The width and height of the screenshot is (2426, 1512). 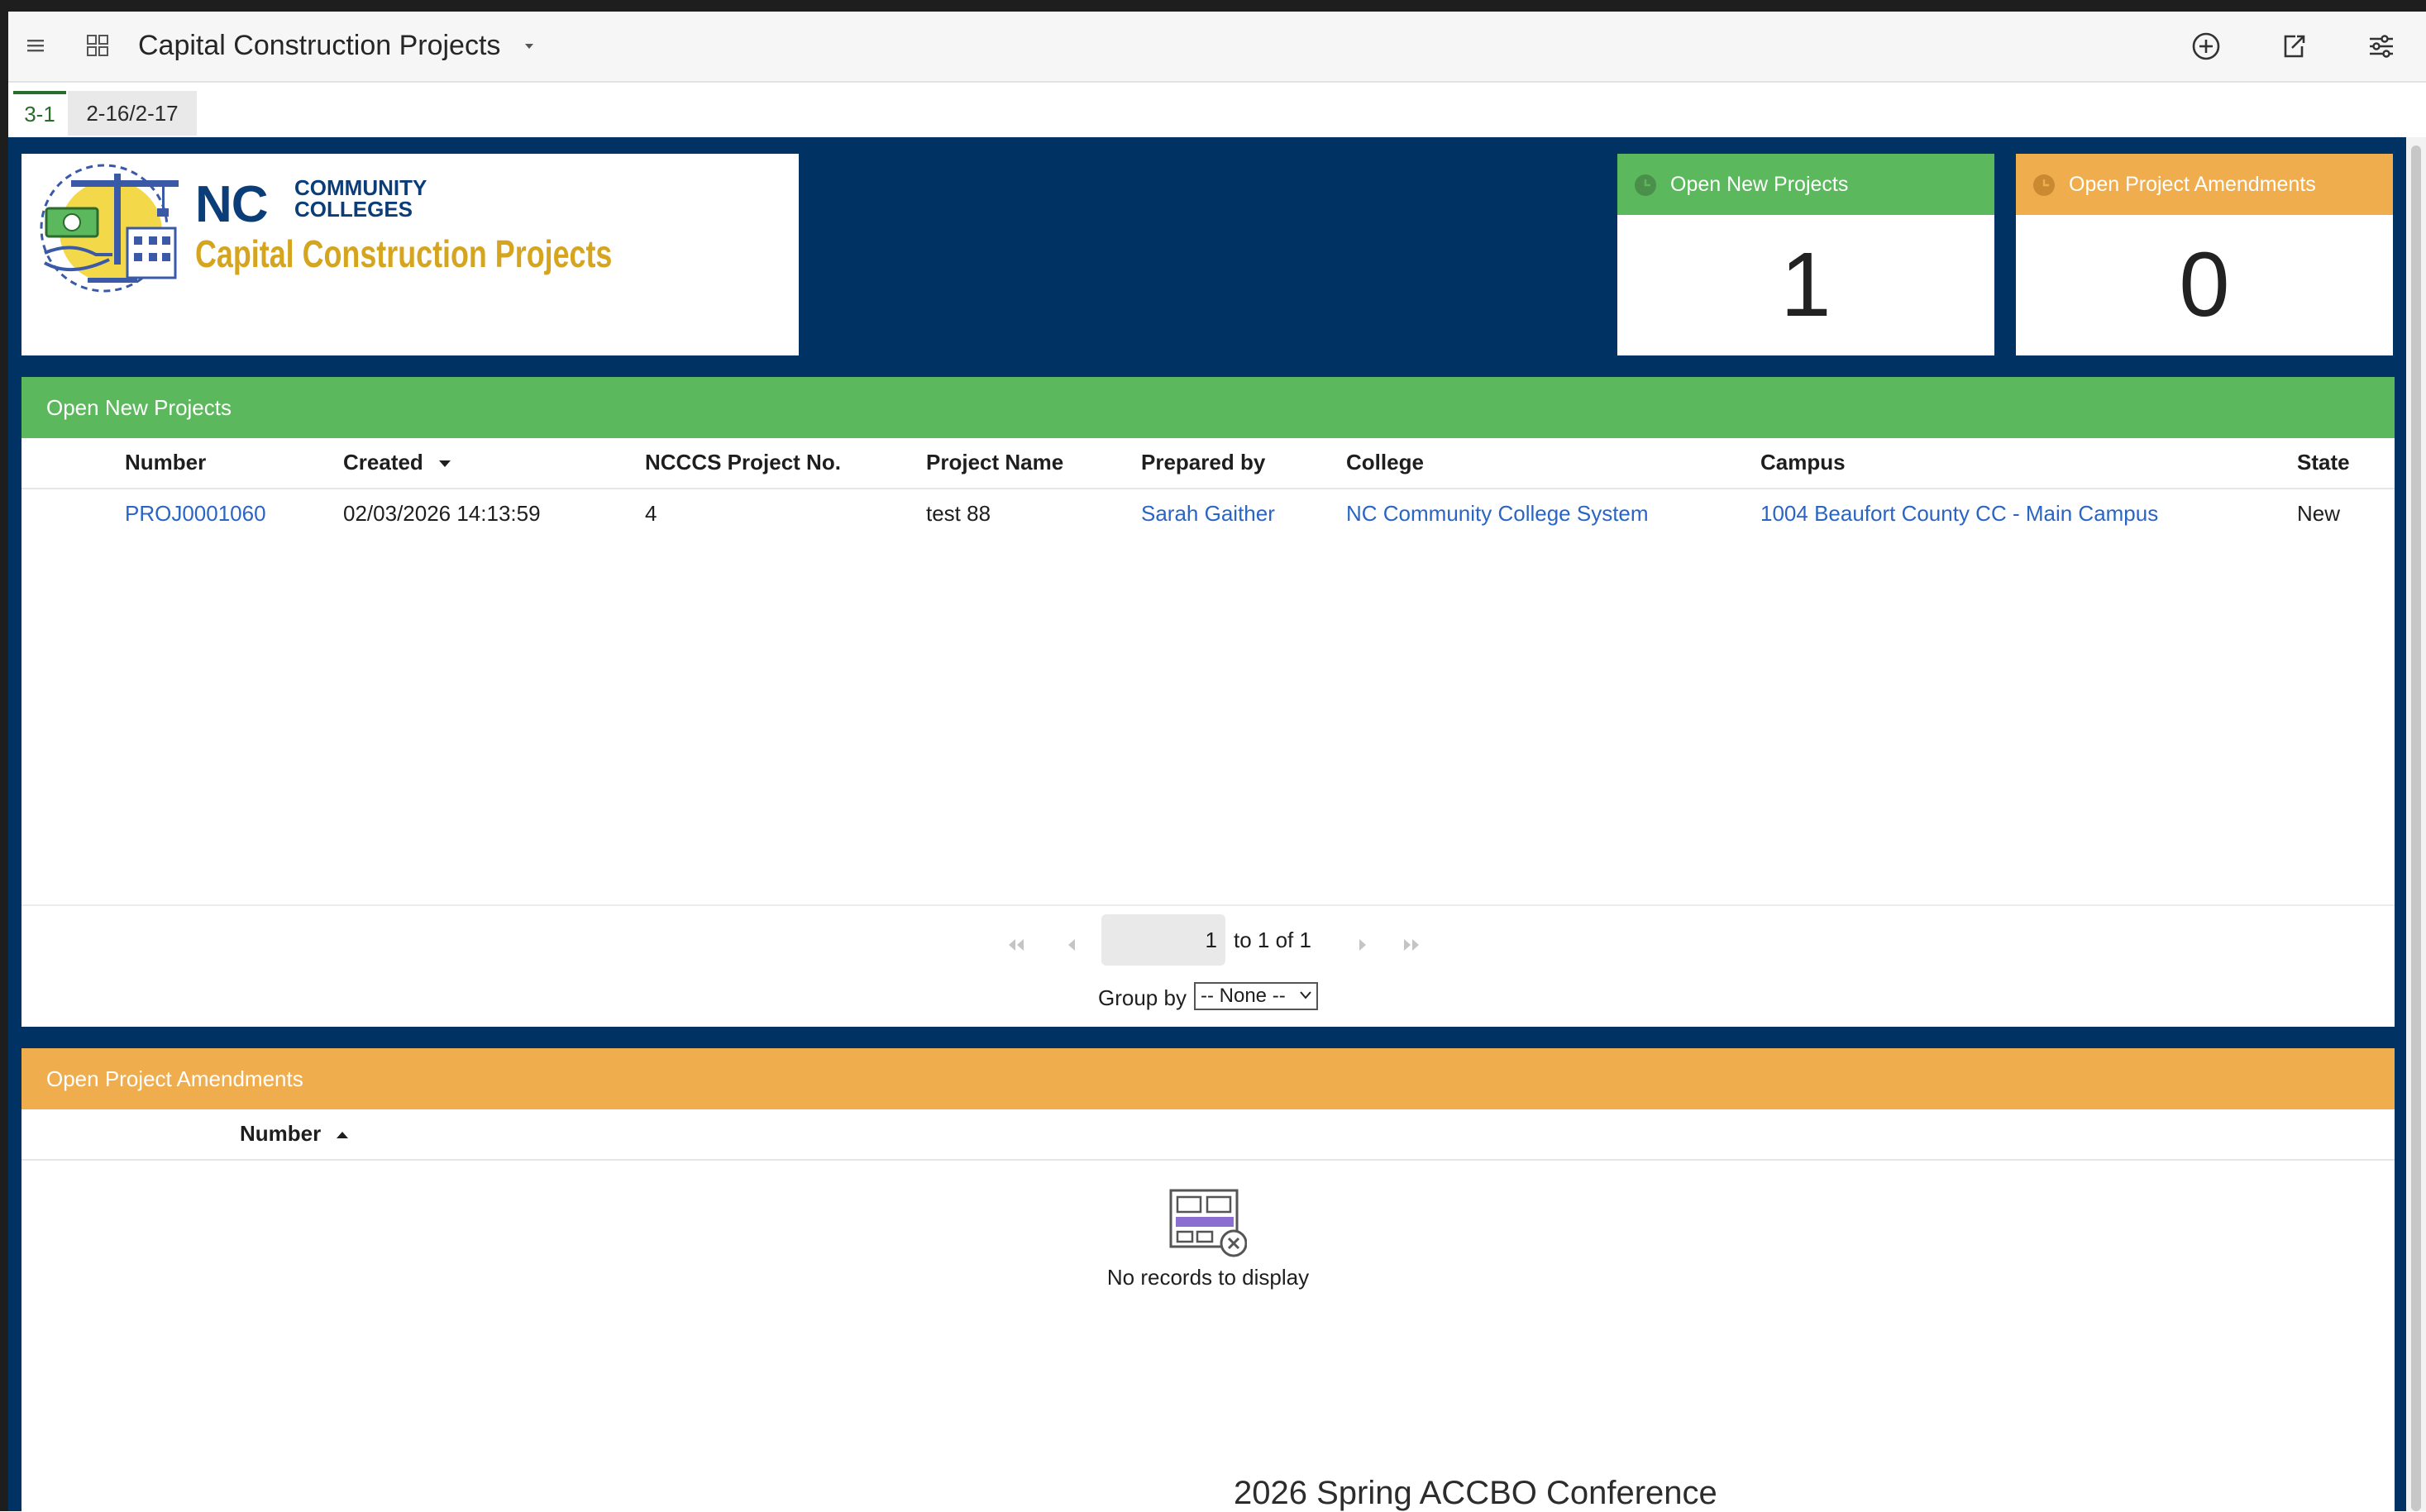 I want to click on page-number-input: 1, so click(x=1163, y=940).